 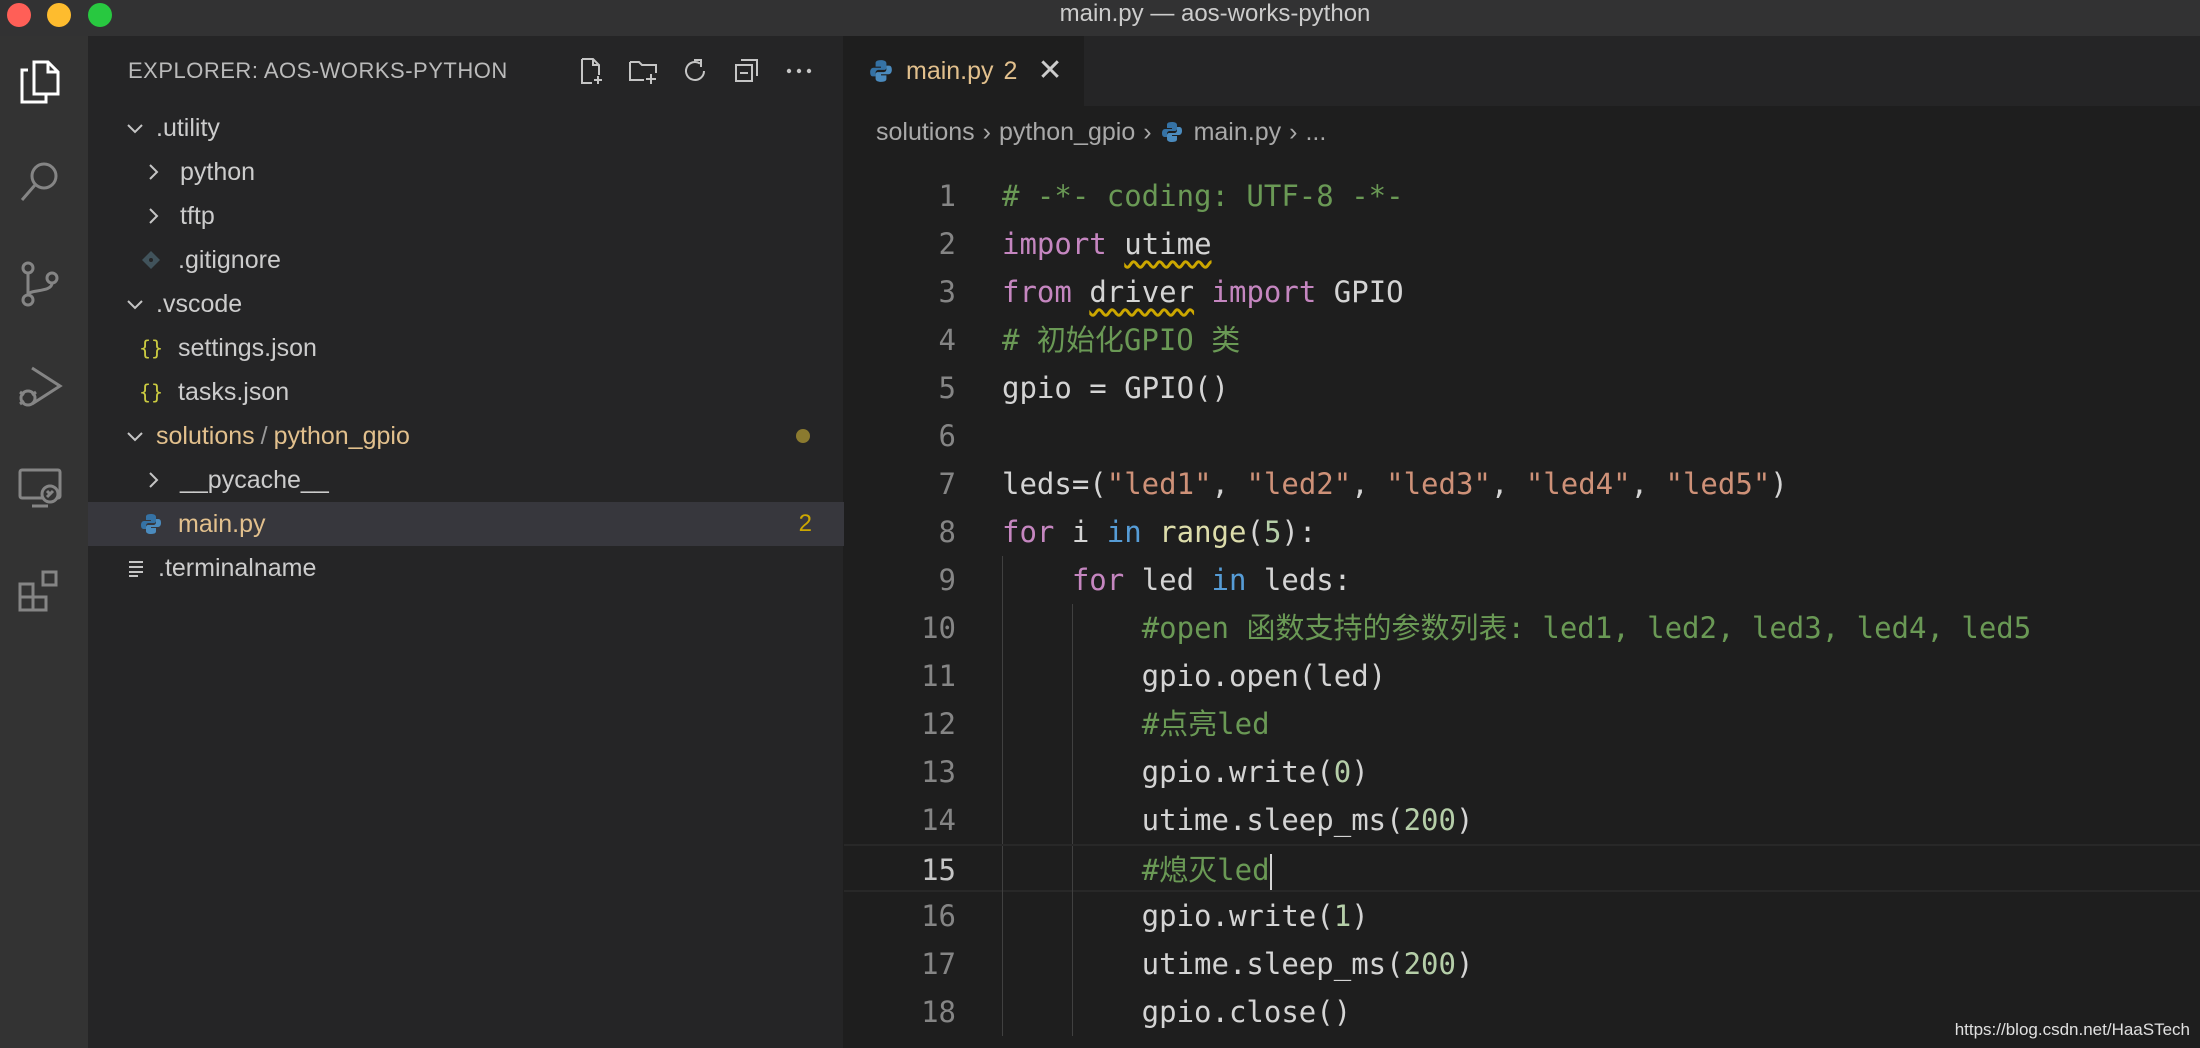 I want to click on code-line: 17 utime.sleep_ms(200), so click(x=1522, y=964).